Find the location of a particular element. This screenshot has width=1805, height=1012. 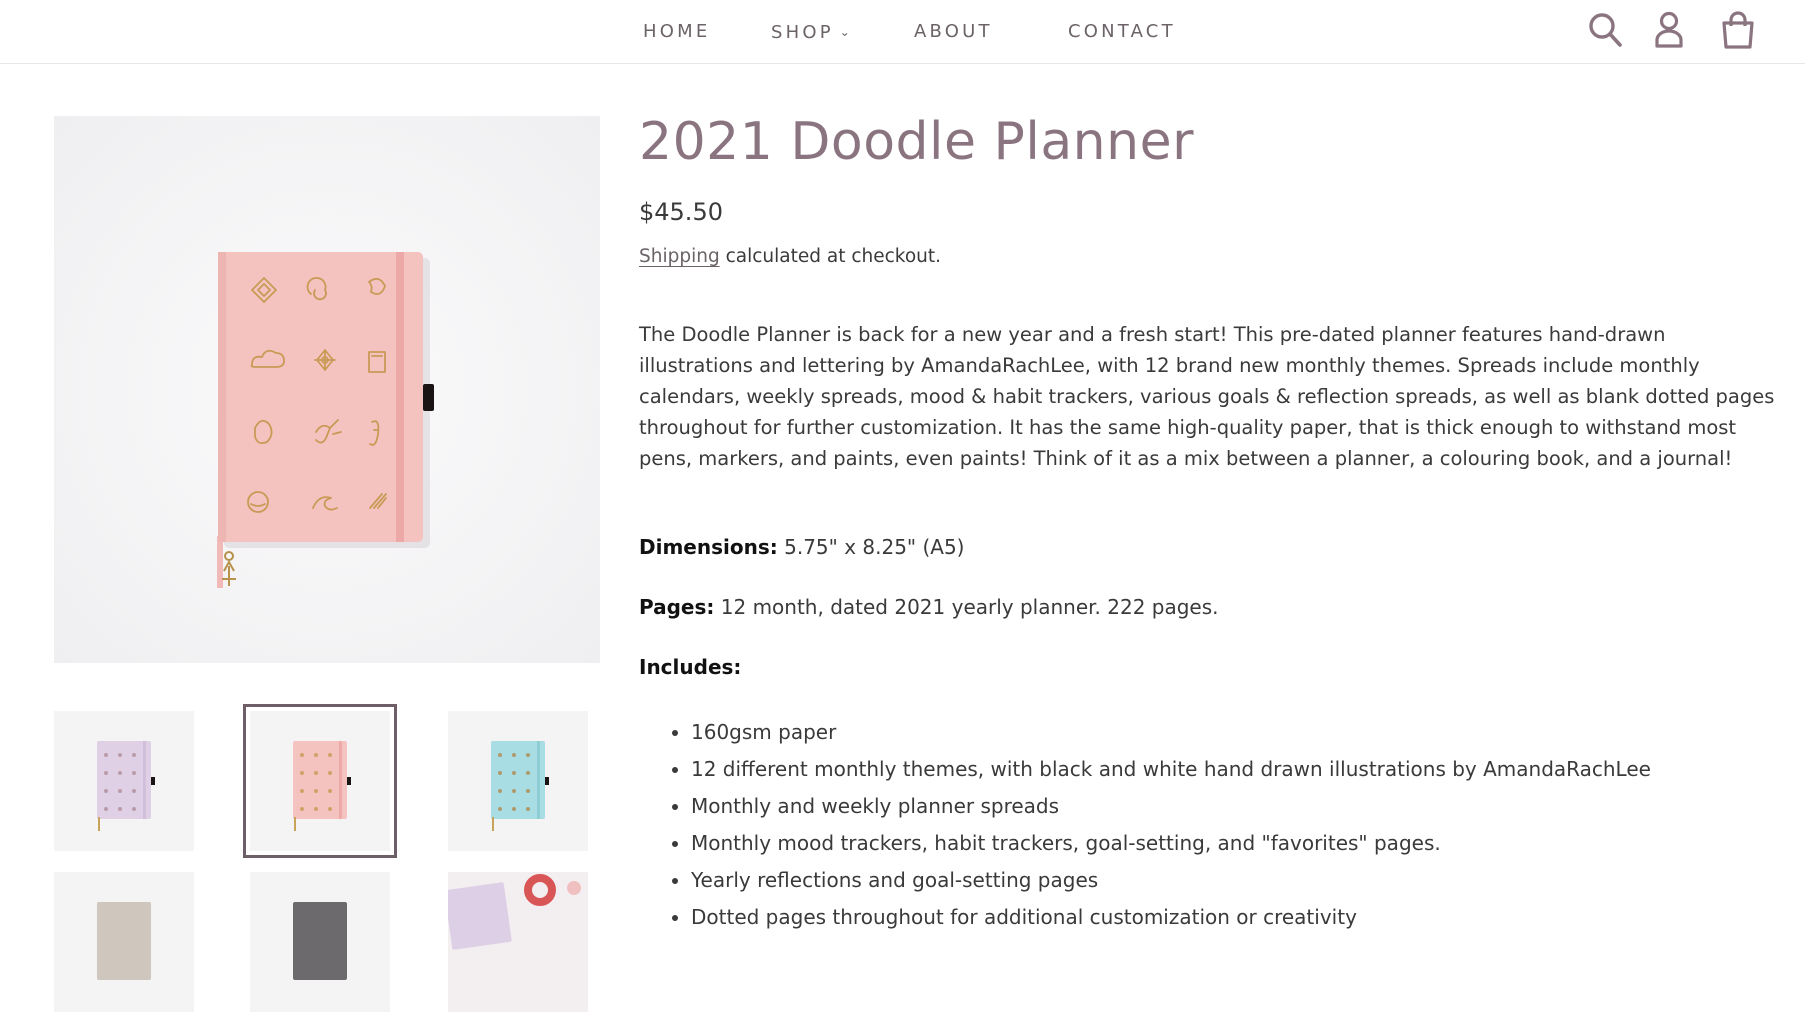

nav-shop: SHOP ⌄ is located at coordinates (810, 32).